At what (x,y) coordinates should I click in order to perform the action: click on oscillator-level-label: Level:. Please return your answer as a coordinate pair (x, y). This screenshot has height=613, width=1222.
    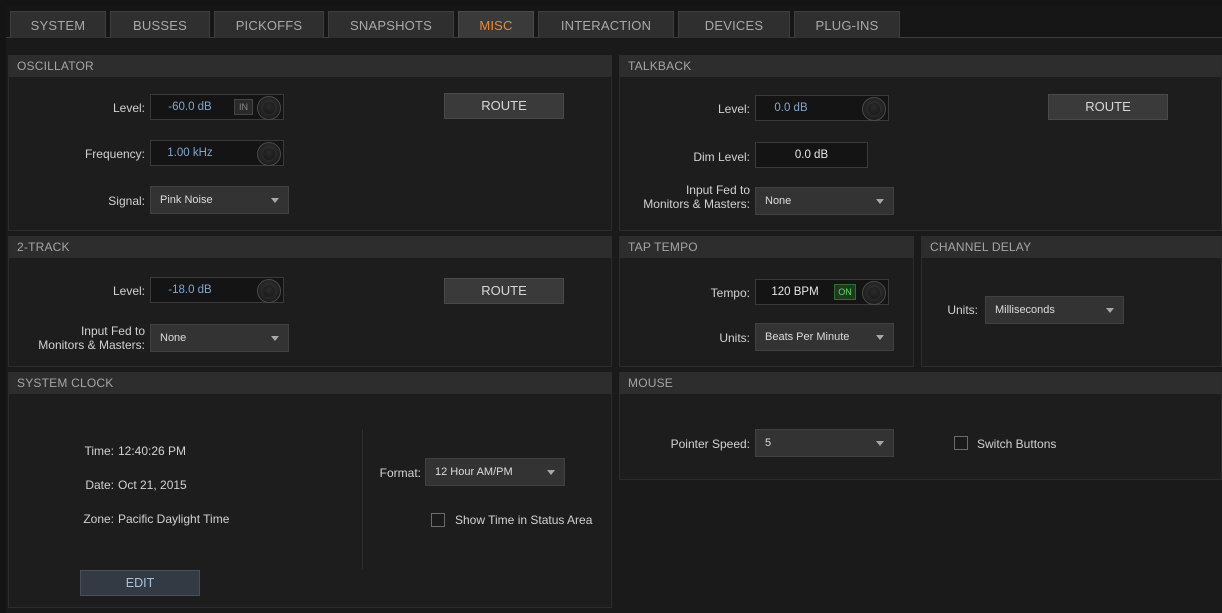
    Looking at the image, I should click on (128, 108).